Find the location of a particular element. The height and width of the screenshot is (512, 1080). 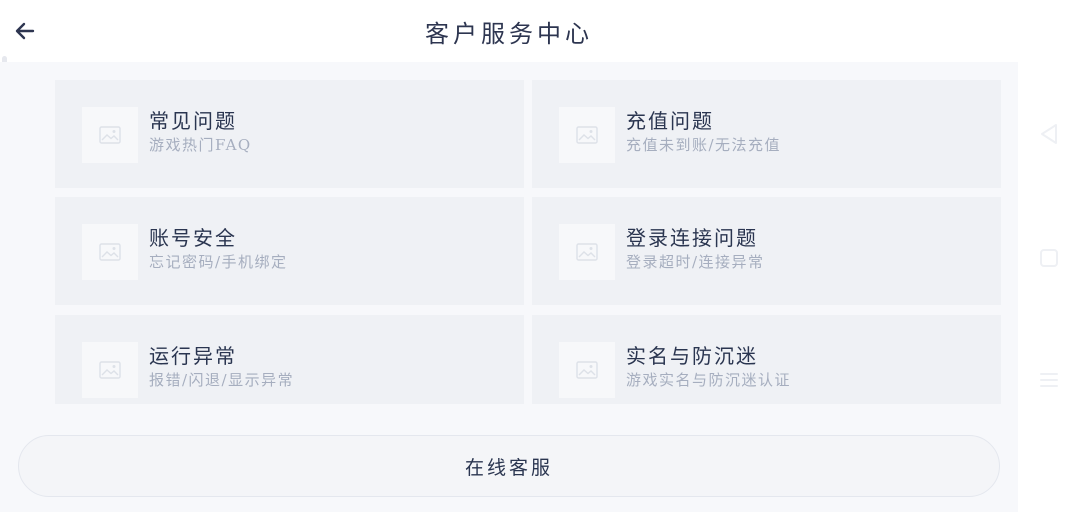

category-card-login-connection: 登录连接问题 登录超时/连接异常 is located at coordinates (766, 251).